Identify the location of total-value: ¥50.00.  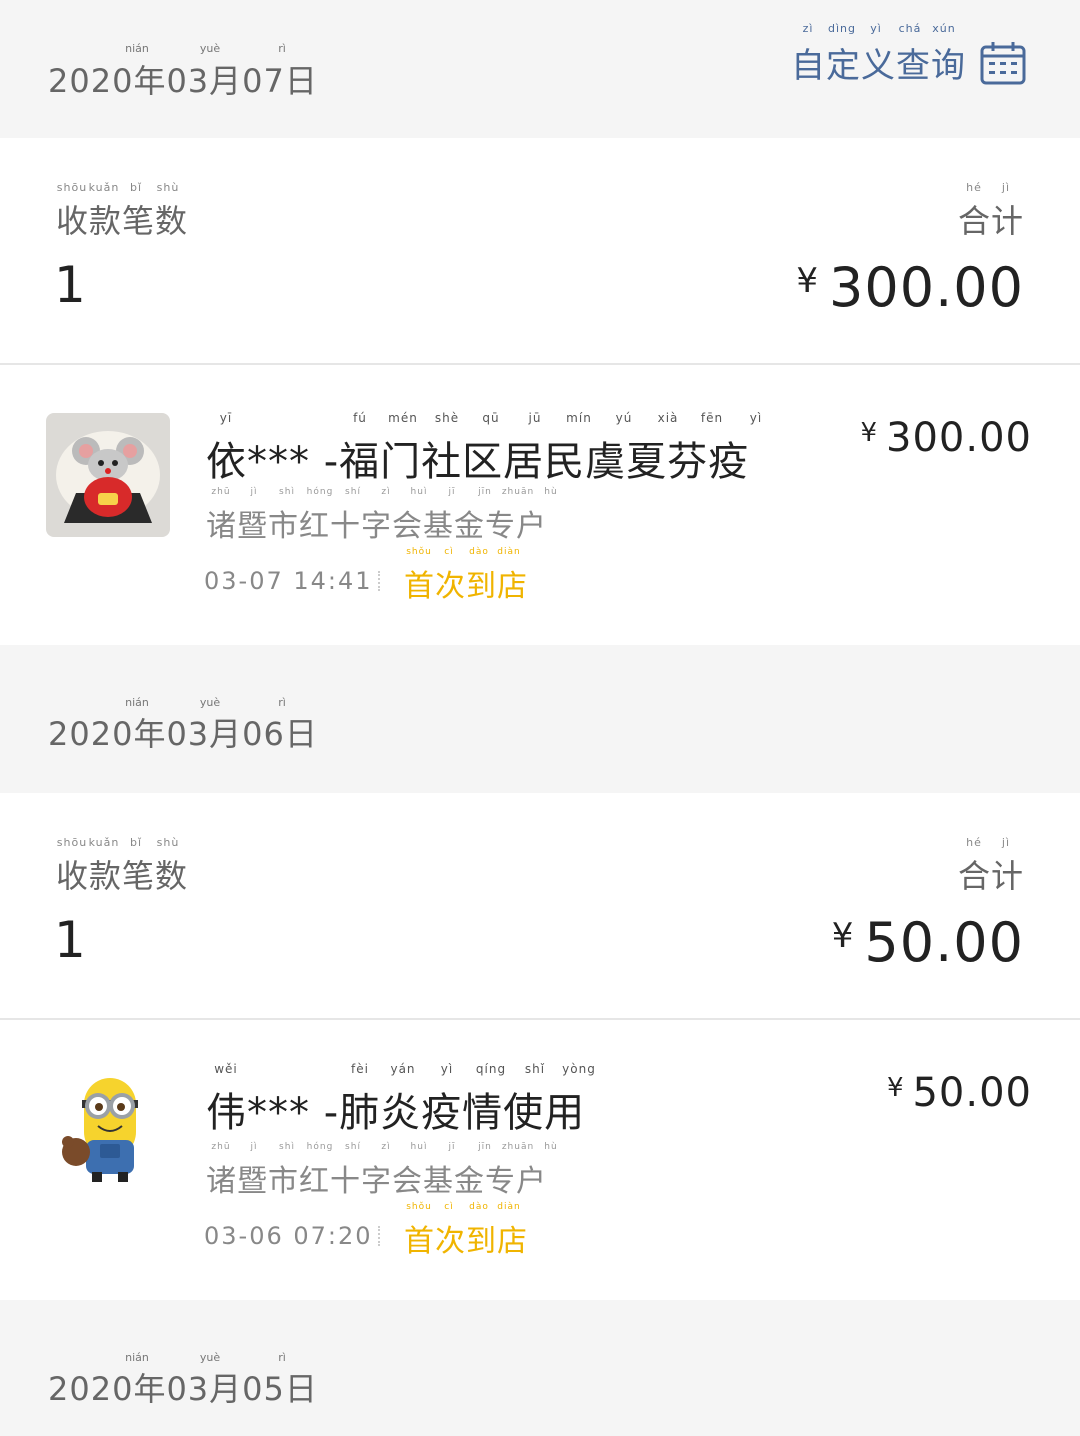
(927, 942).